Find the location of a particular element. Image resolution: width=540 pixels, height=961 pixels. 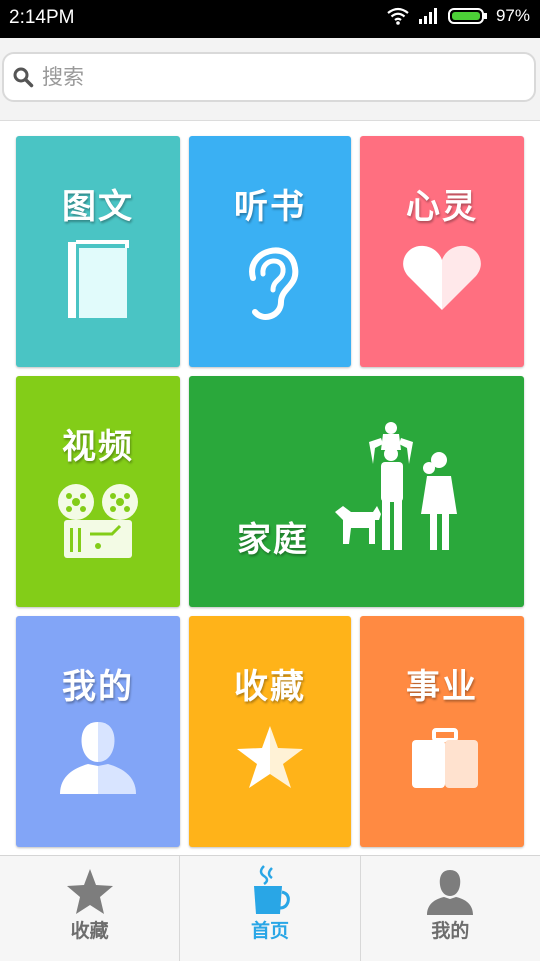

tile-shipin: 视频 is located at coordinates (98, 491).